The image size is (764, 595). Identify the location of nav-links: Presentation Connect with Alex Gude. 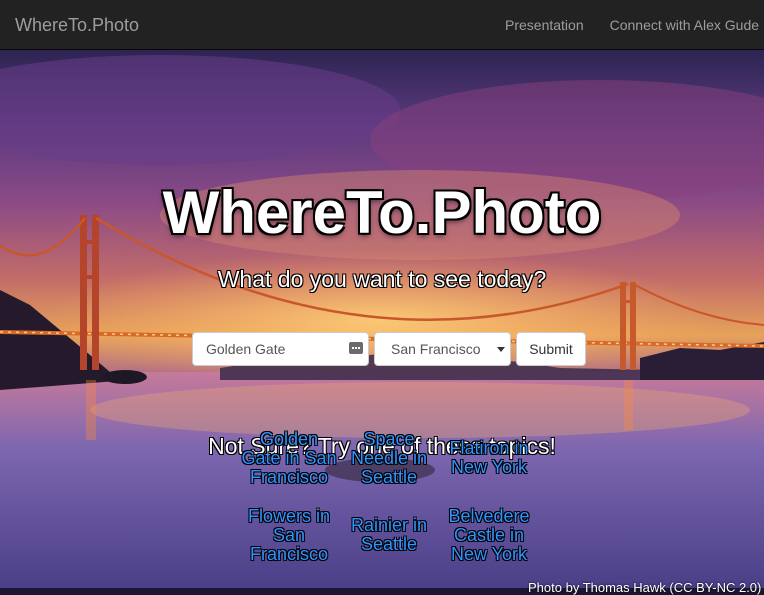
(634, 24).